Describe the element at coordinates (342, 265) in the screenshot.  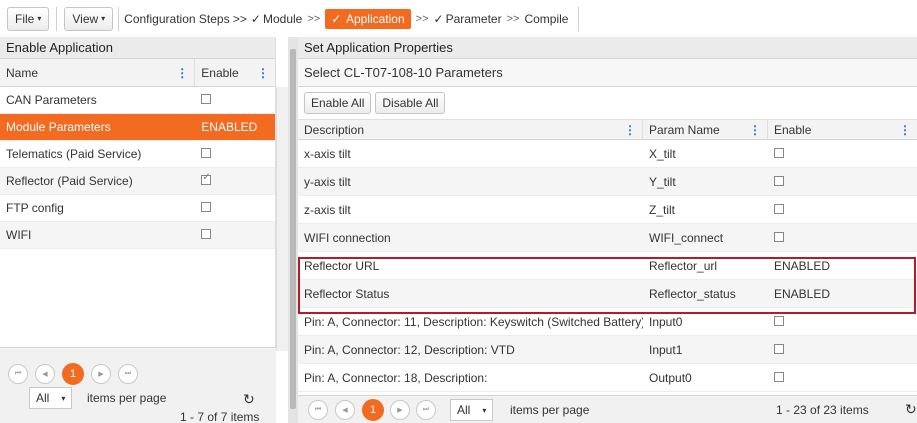
I see `row-description: Reflector URL` at that location.